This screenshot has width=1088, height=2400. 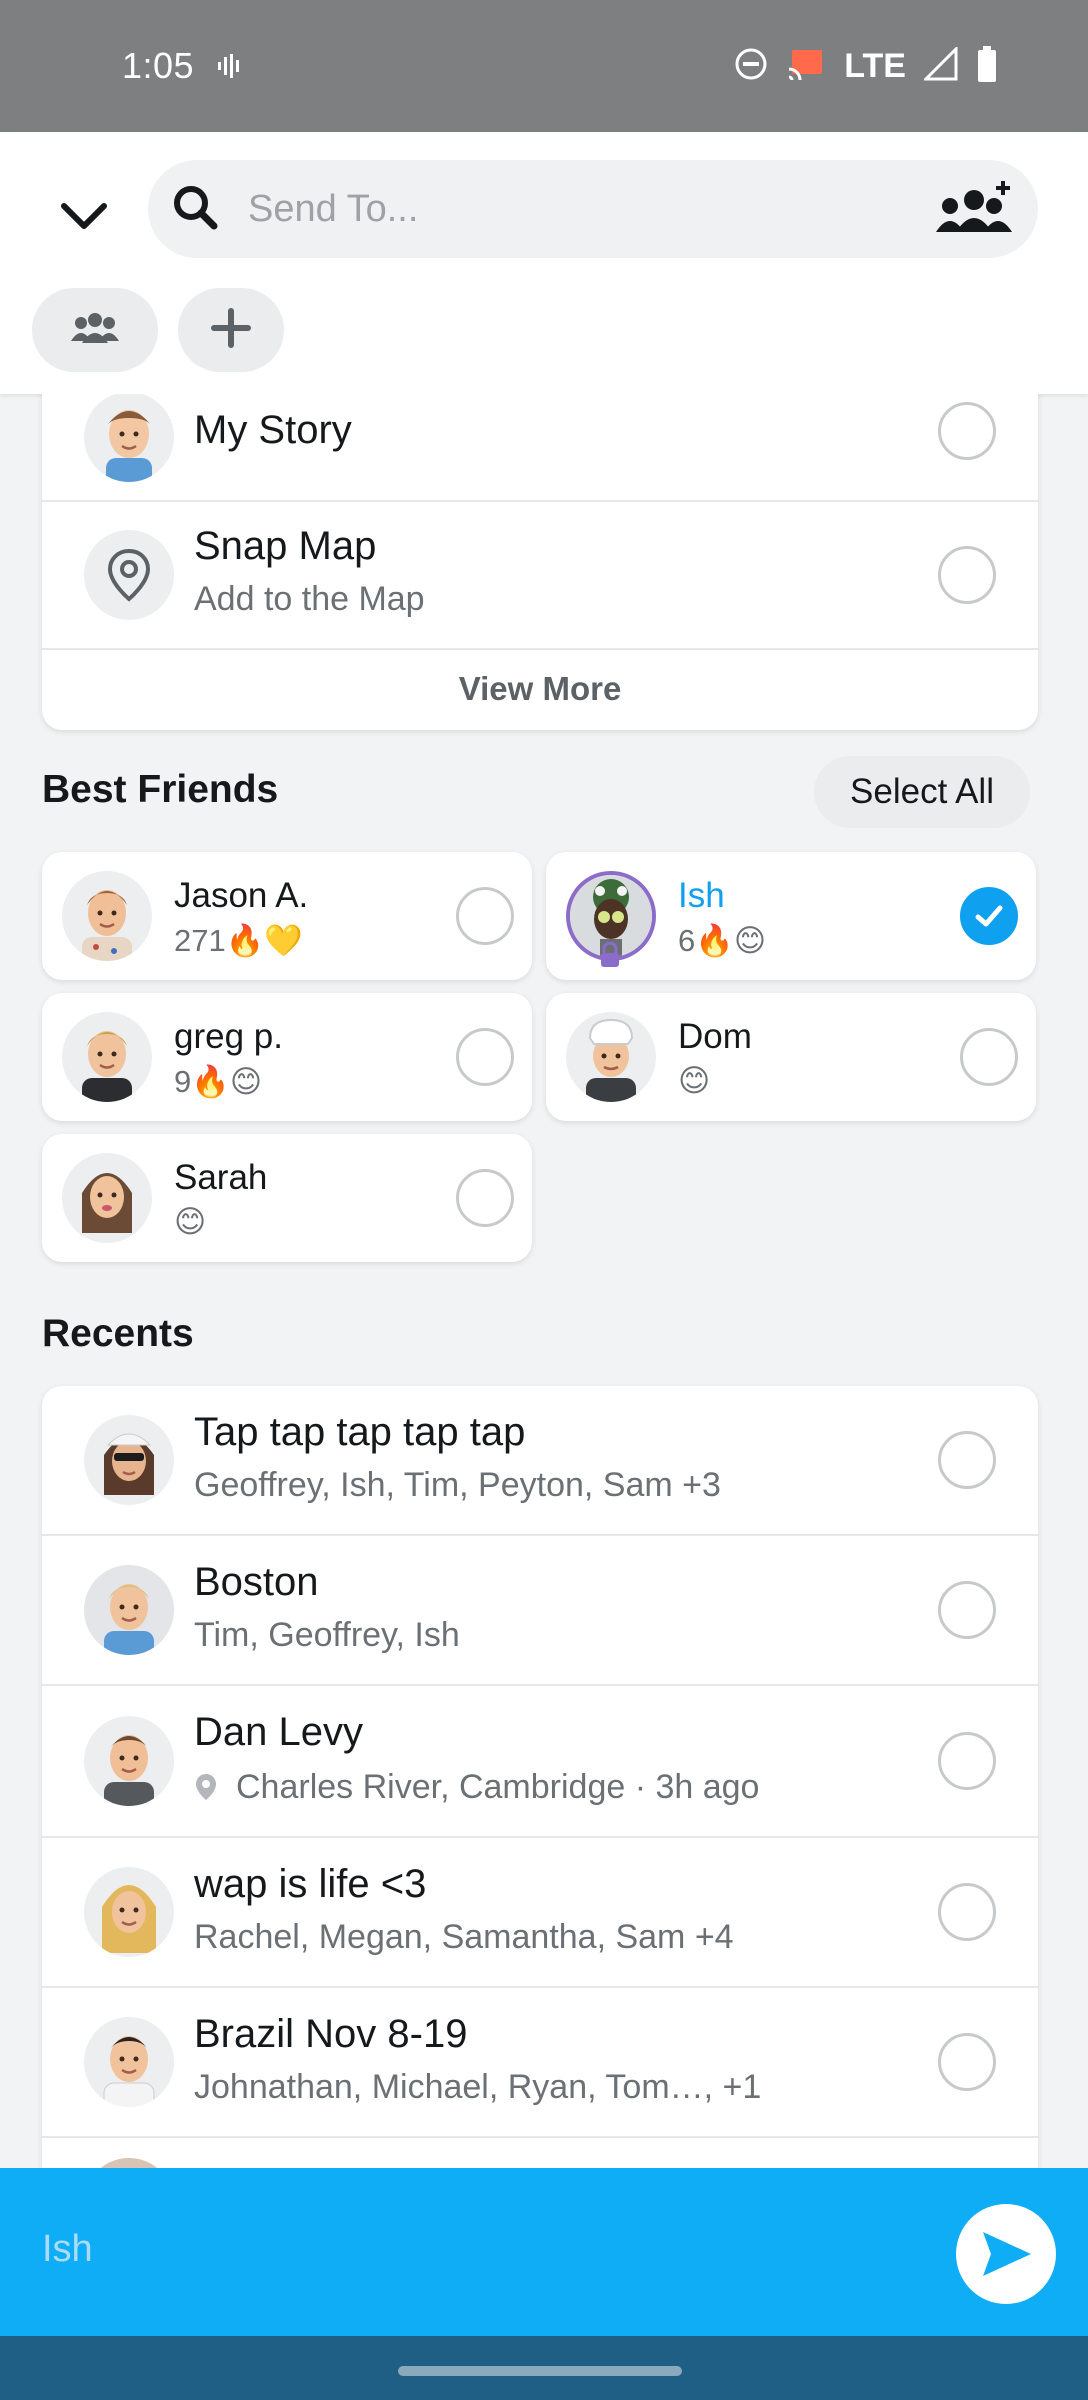 I want to click on view-more-button: View More, so click(x=540, y=689).